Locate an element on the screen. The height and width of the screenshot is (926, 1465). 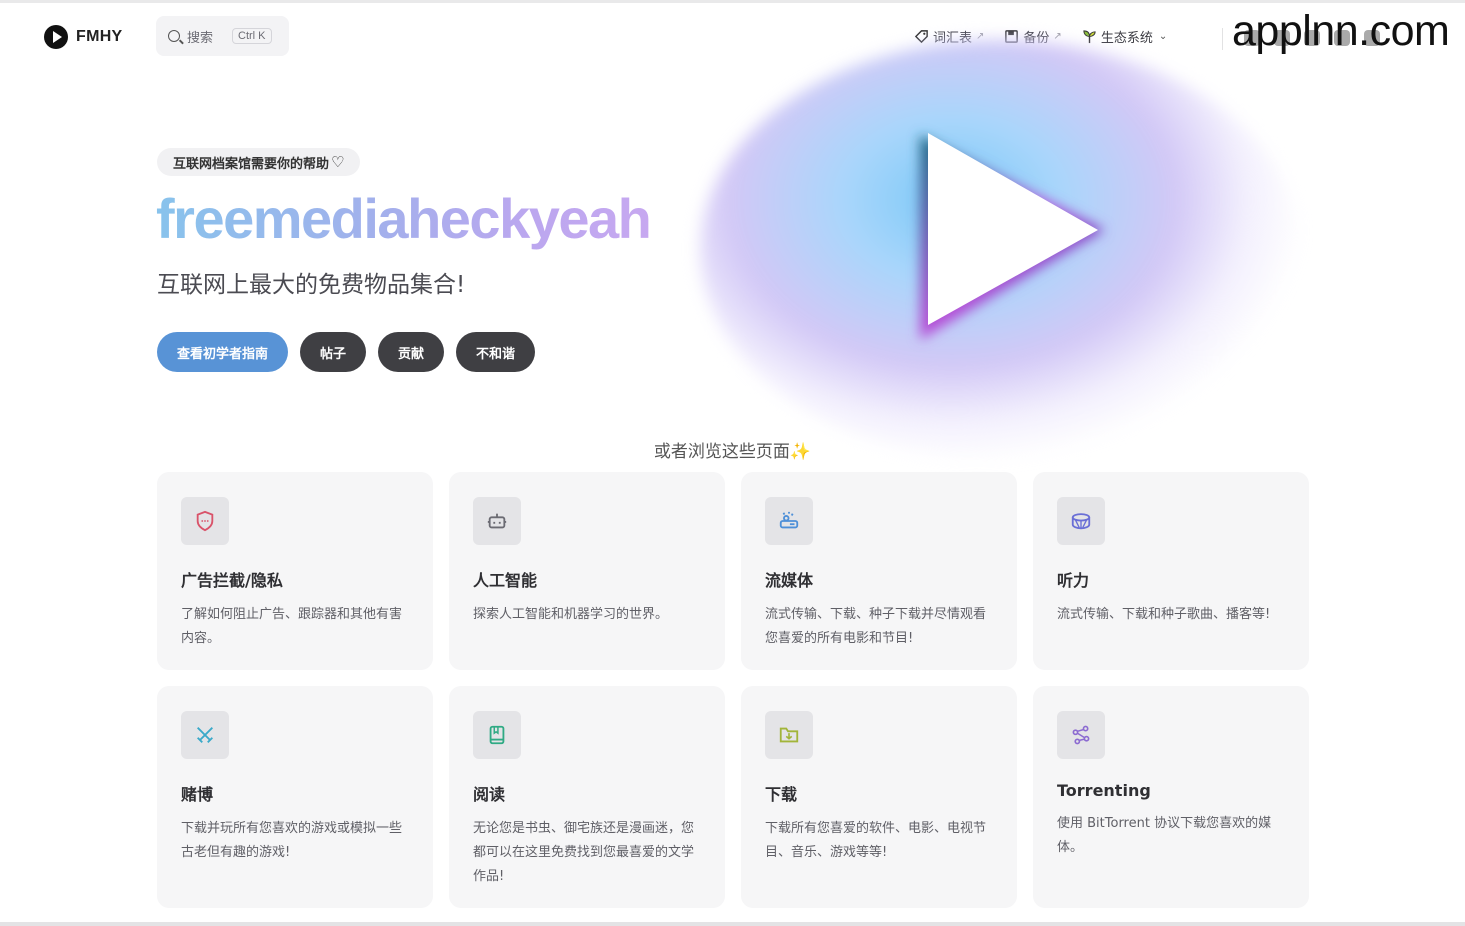
card-description: 了解如何阻止广告、跟踪器和其他有害内容。 is located at coordinates (292, 626).